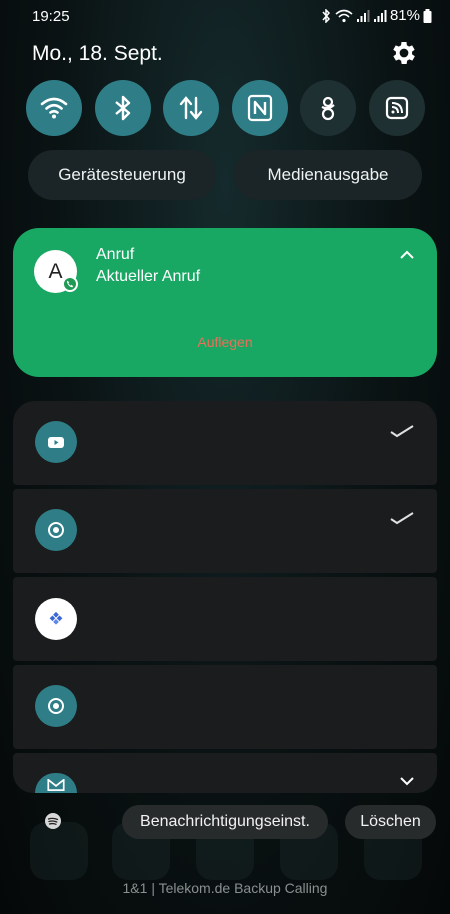 This screenshot has height=914, width=450. Describe the element at coordinates (404, 53) in the screenshot. I see `gear-icon` at that location.